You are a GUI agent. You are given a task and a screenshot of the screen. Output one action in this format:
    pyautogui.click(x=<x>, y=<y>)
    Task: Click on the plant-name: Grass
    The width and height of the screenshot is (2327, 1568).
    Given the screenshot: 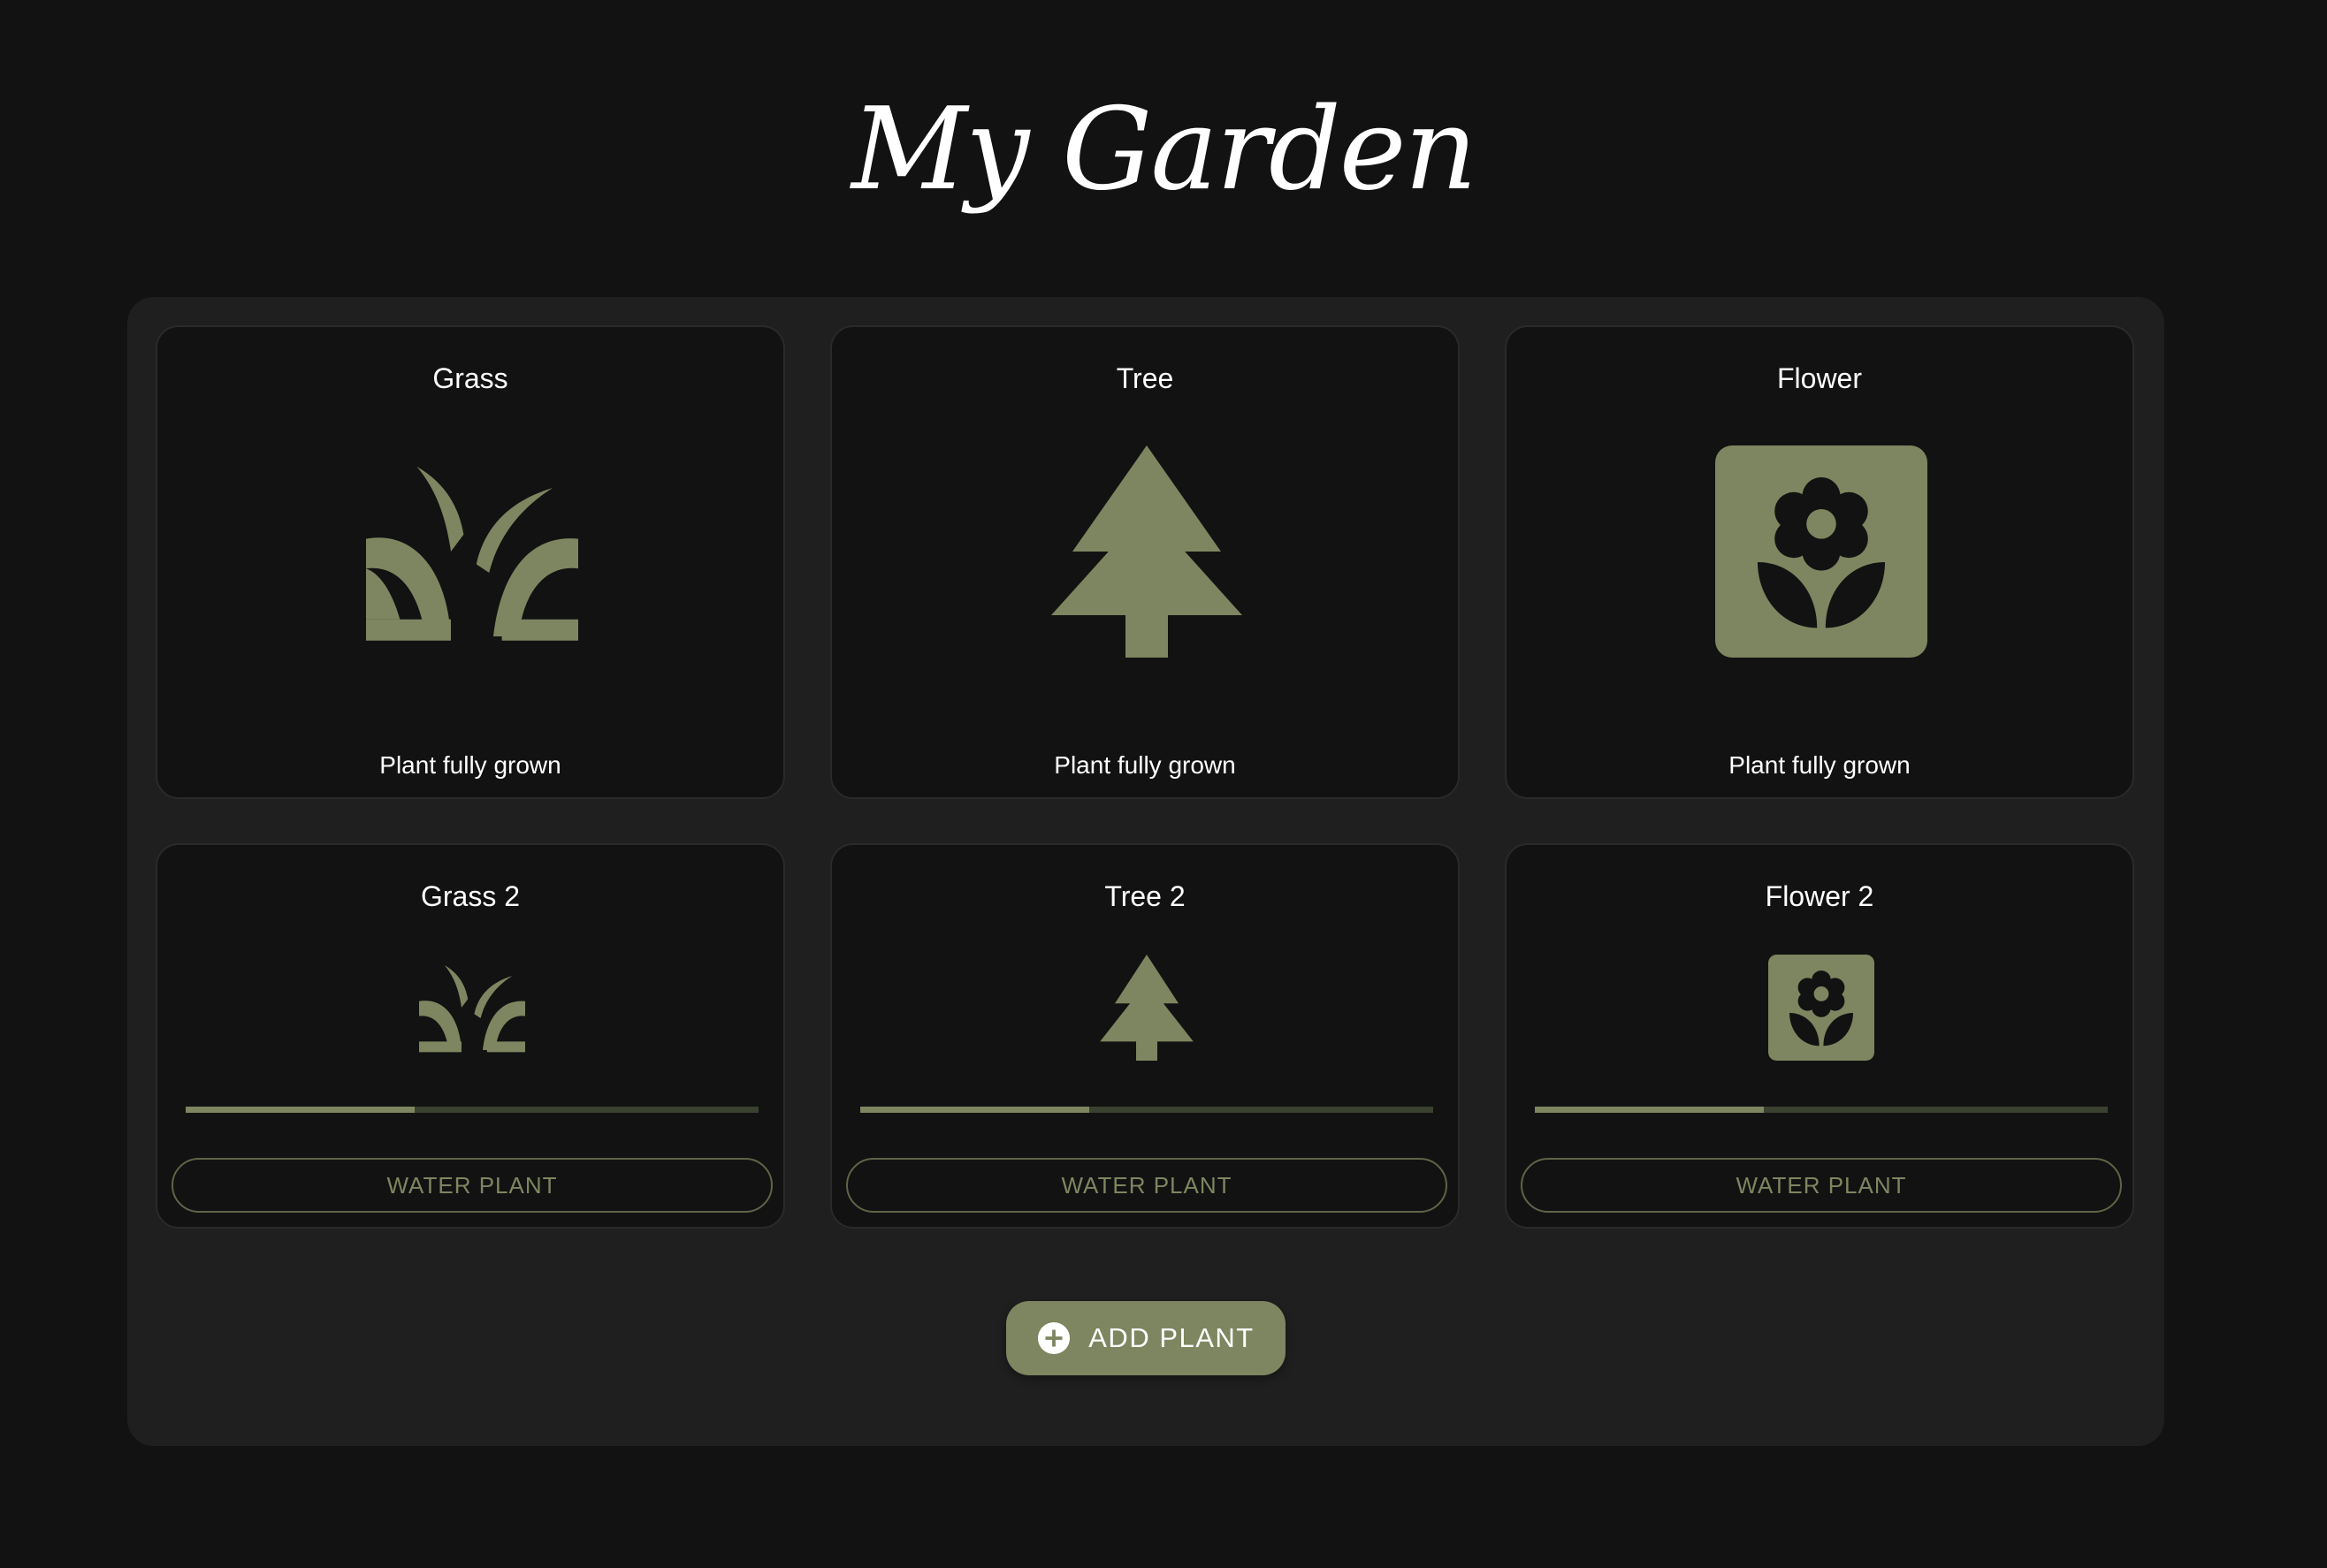 What is the action you would take?
    pyautogui.click(x=470, y=378)
    